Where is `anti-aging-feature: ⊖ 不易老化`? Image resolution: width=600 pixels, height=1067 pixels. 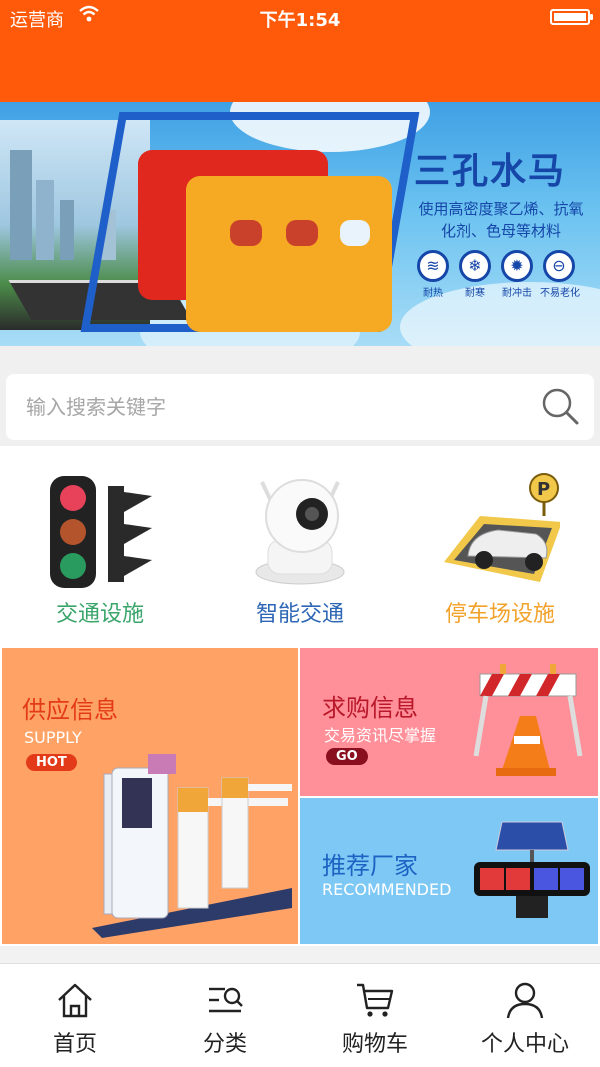 anti-aging-feature: ⊖ 不易老化 is located at coordinates (560, 274).